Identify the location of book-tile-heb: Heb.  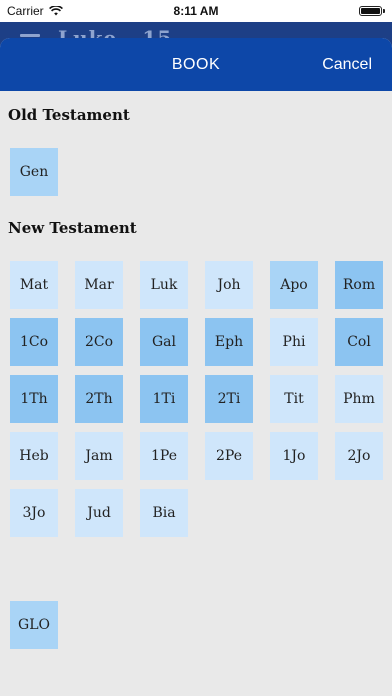
(34, 456).